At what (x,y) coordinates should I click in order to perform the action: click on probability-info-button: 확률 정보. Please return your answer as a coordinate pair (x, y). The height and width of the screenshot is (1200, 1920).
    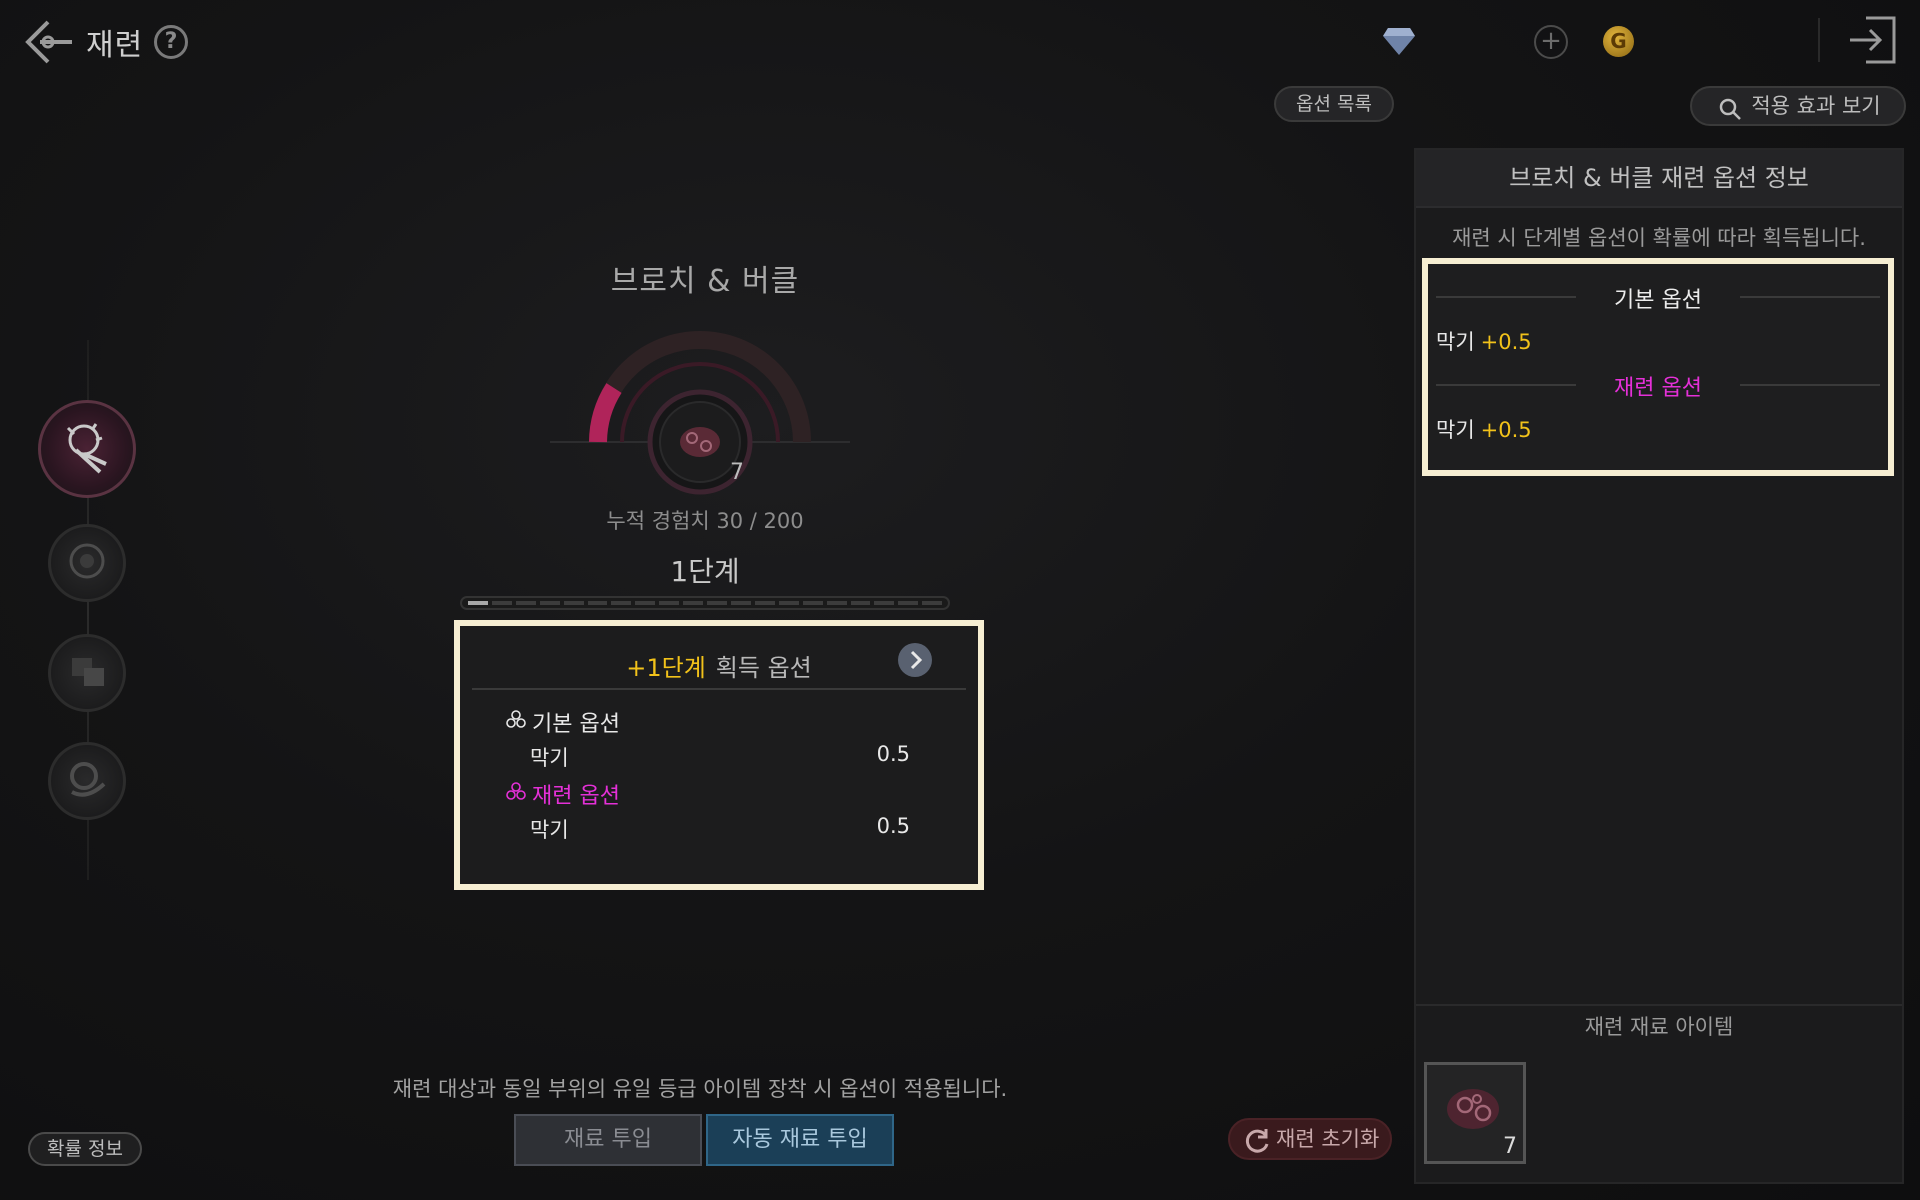
    Looking at the image, I should click on (85, 1149).